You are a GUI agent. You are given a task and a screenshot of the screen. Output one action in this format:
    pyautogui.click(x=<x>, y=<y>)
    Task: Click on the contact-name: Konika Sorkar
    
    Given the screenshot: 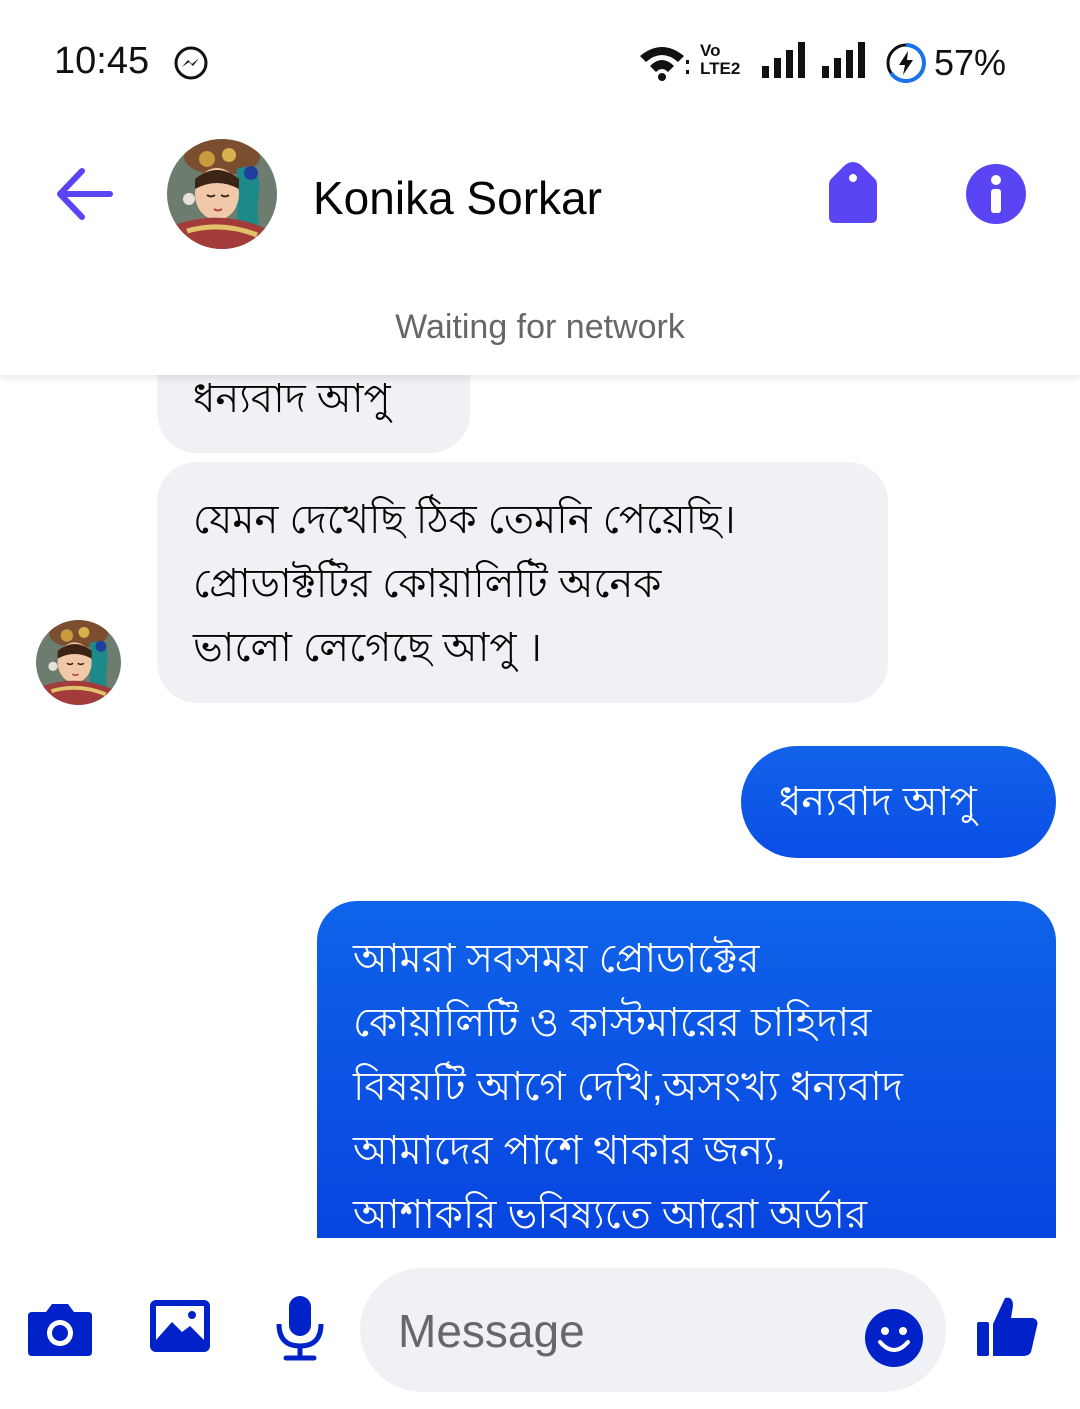 What is the action you would take?
    pyautogui.click(x=457, y=198)
    